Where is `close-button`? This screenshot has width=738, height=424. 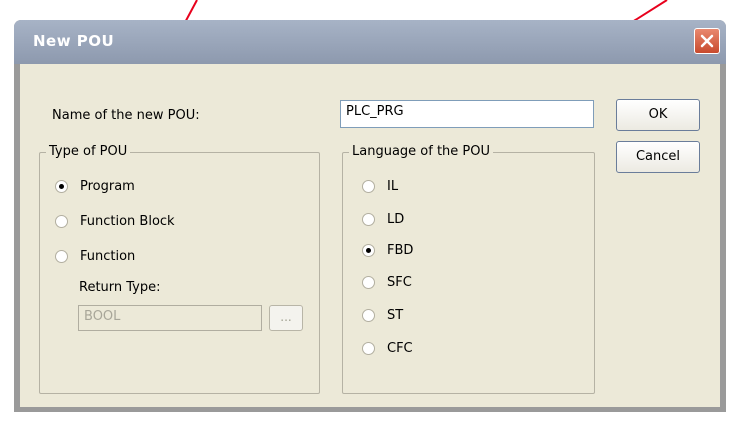 close-button is located at coordinates (707, 41).